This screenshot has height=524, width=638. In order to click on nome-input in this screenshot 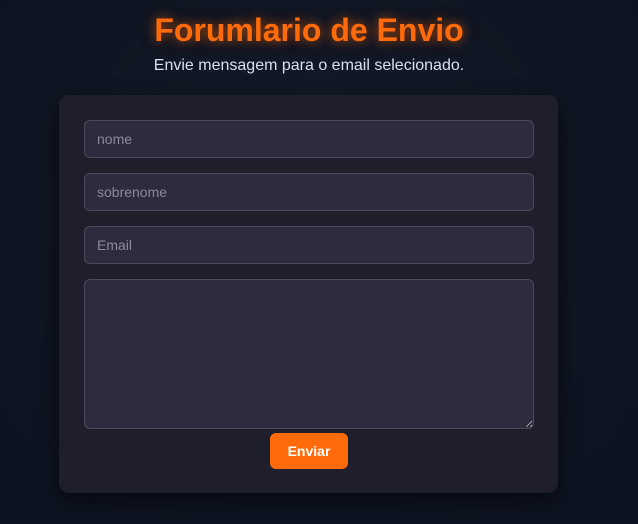, I will do `click(309, 139)`.